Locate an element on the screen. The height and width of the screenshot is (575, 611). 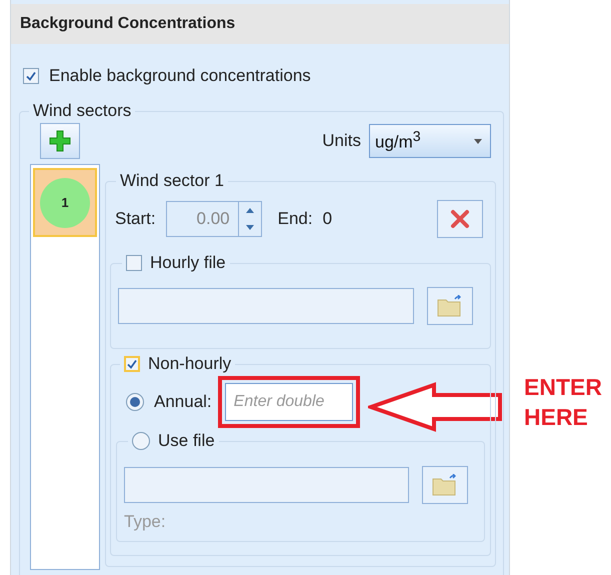
start-label: Start: is located at coordinates (135, 219).